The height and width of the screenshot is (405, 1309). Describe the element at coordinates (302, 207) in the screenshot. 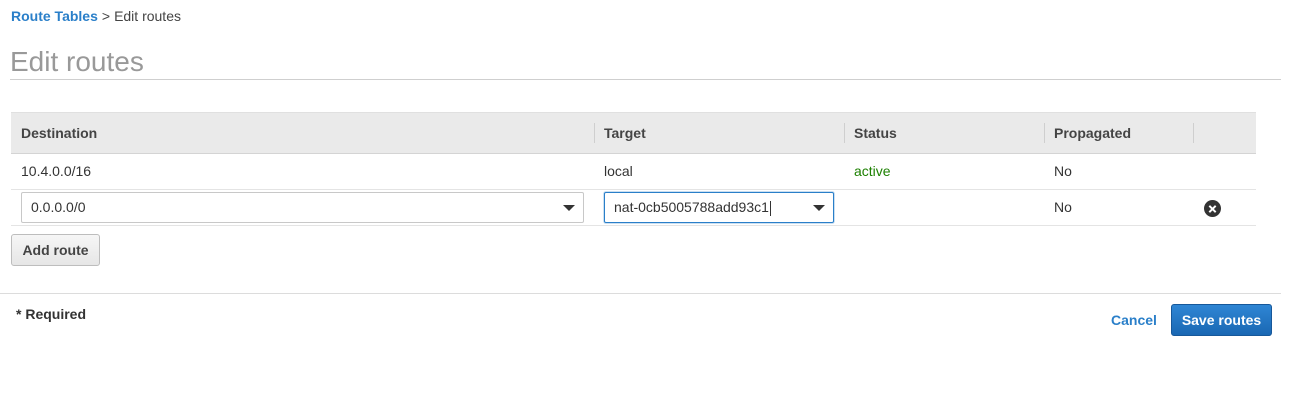

I see `destination-select: 0.0.0.0/0` at that location.